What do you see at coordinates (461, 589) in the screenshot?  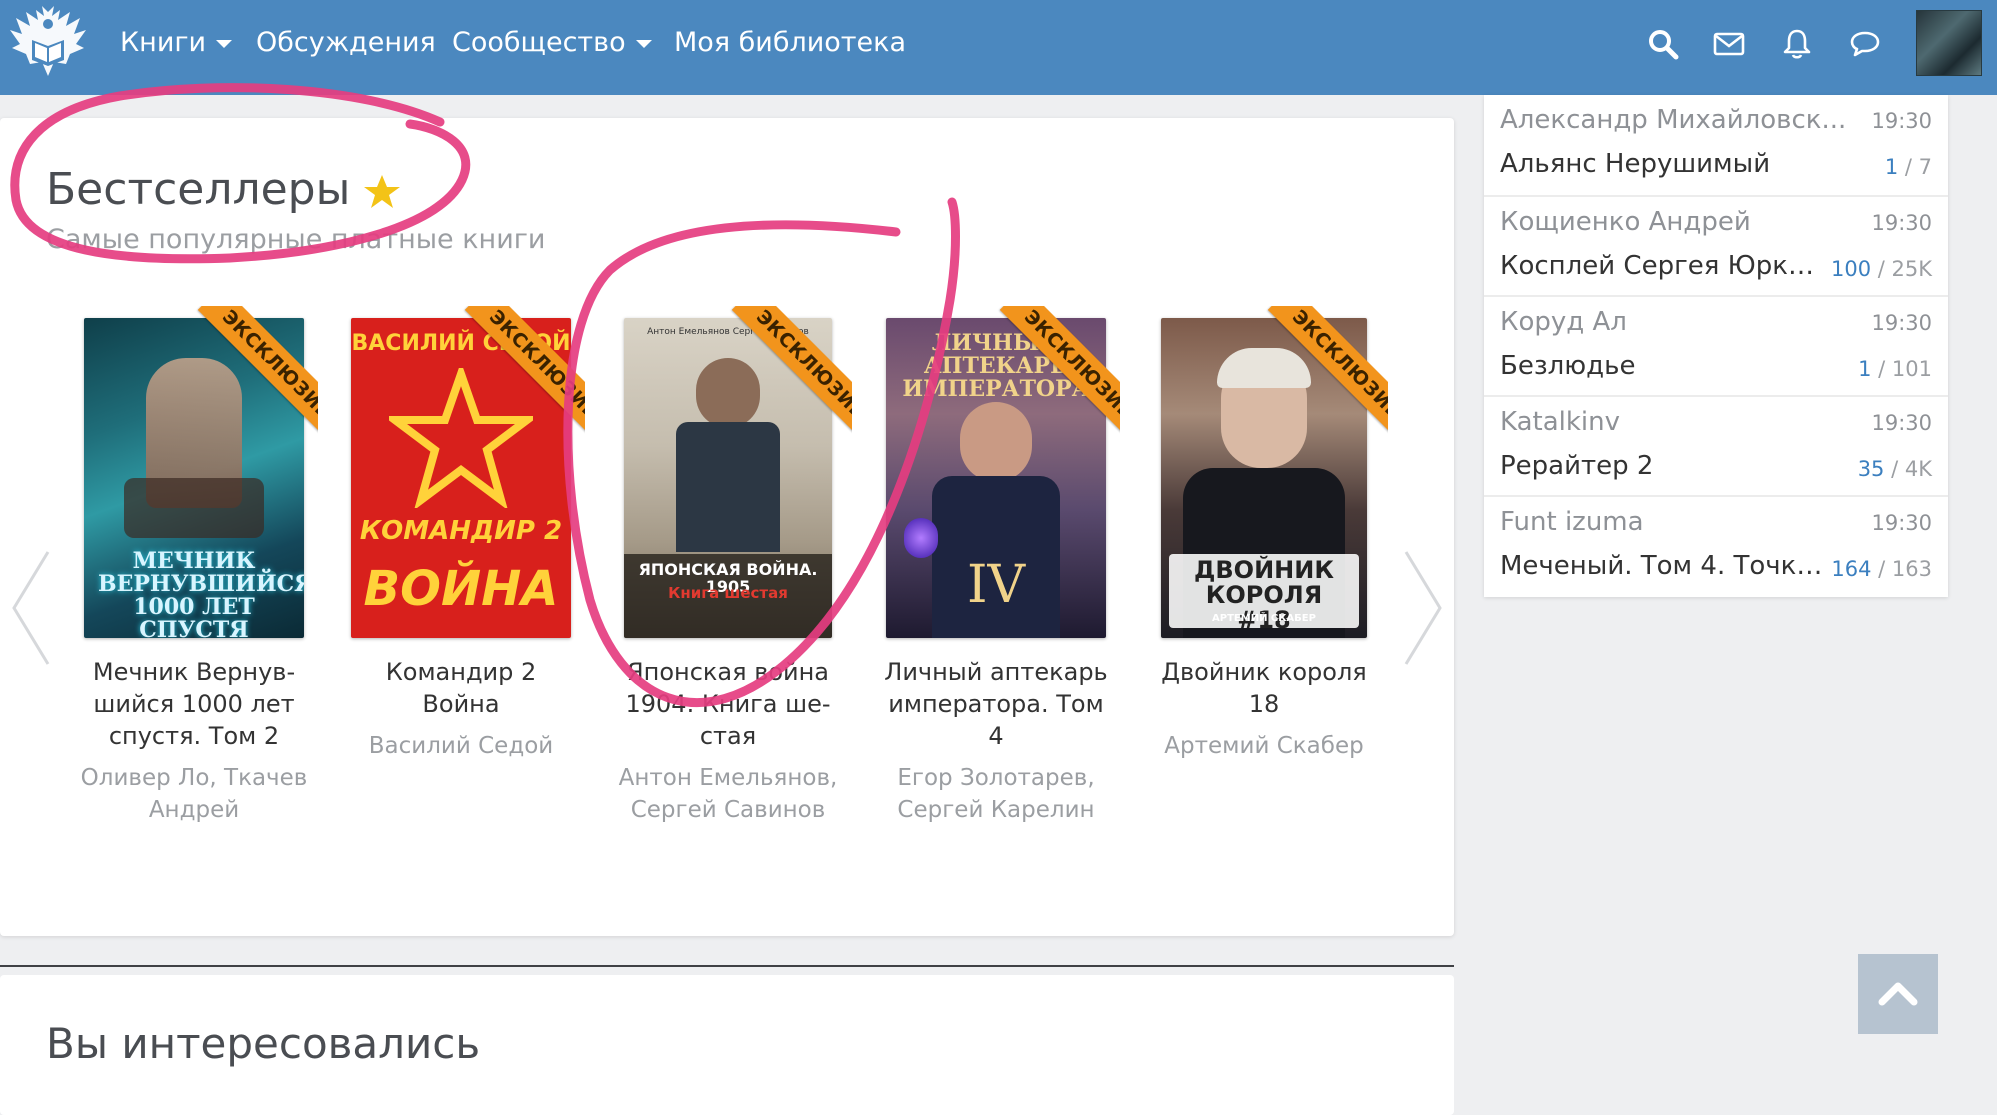 I see `cover-text: ВОЙНА` at bounding box center [461, 589].